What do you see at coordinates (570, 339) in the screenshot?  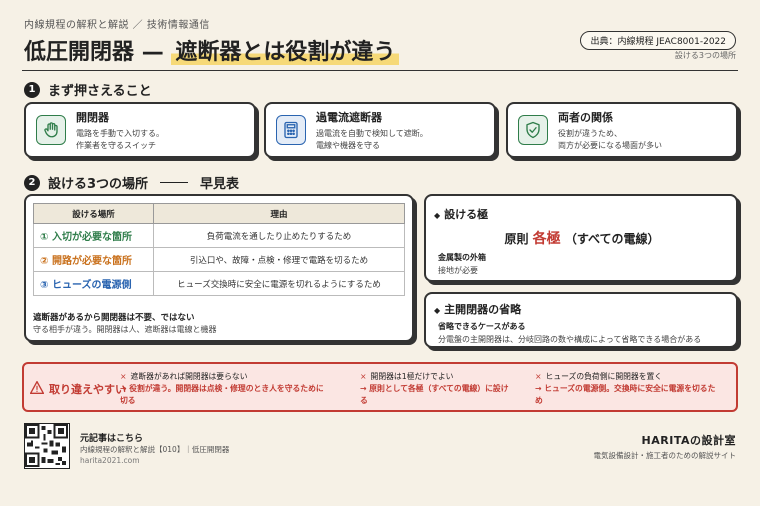 I see `omission-sub-small: 分電盤の主開閉器は、分岐回路の数や構成によって省略できる場合がある` at bounding box center [570, 339].